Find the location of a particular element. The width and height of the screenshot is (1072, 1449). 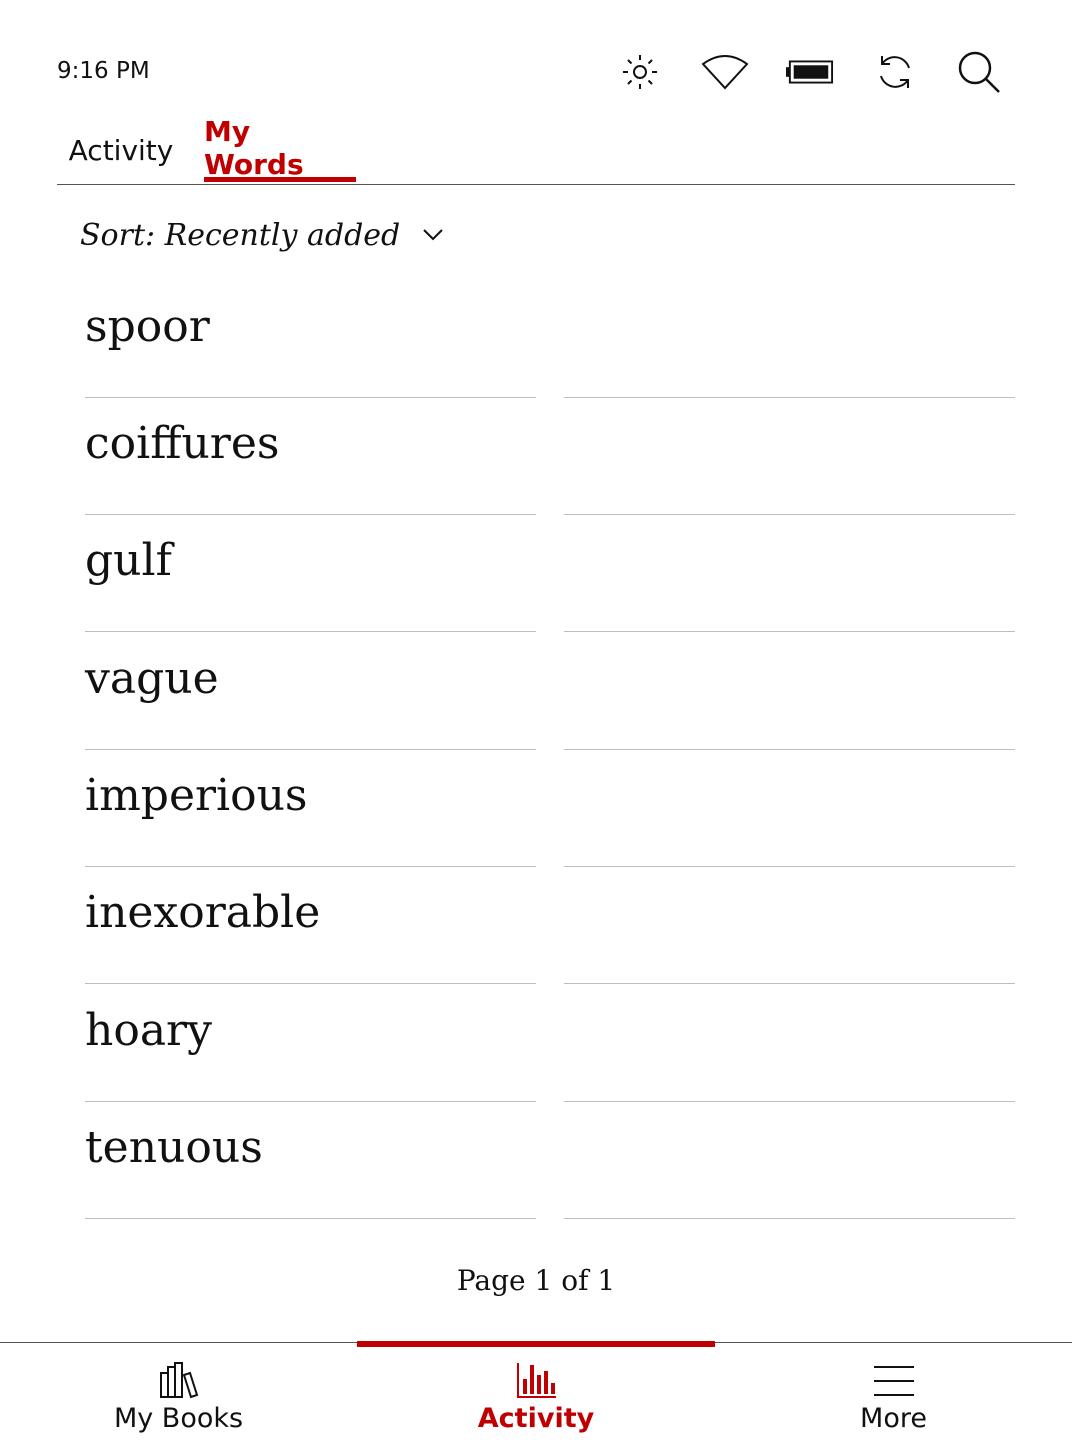

list-item: coiffures is located at coordinates (536, 456).